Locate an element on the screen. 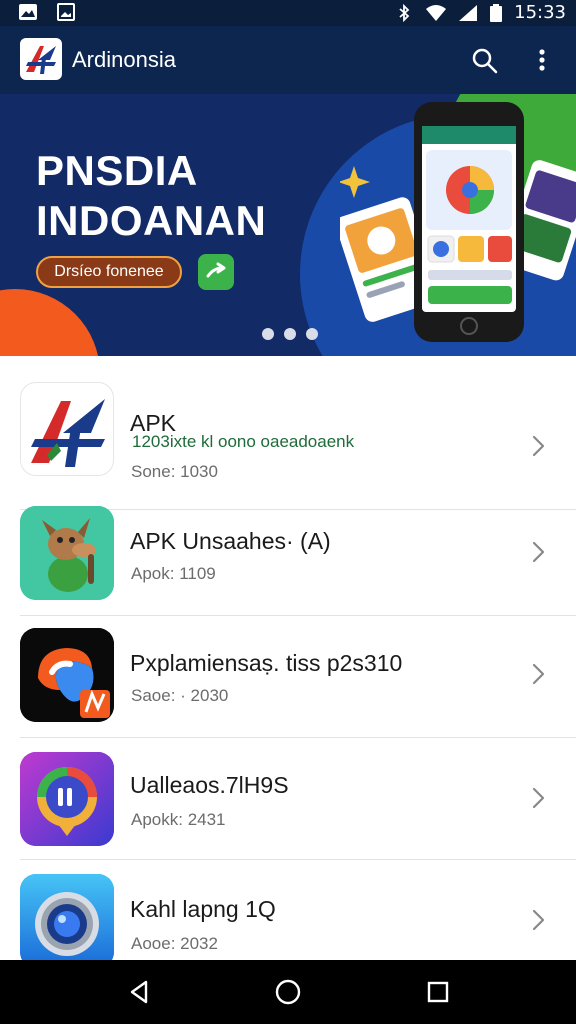  n-swirl-icon is located at coordinates (67, 675).